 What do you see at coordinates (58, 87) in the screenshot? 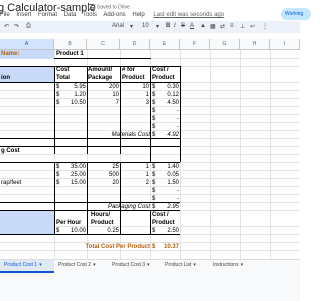
I see `material-1-sym: $` at bounding box center [58, 87].